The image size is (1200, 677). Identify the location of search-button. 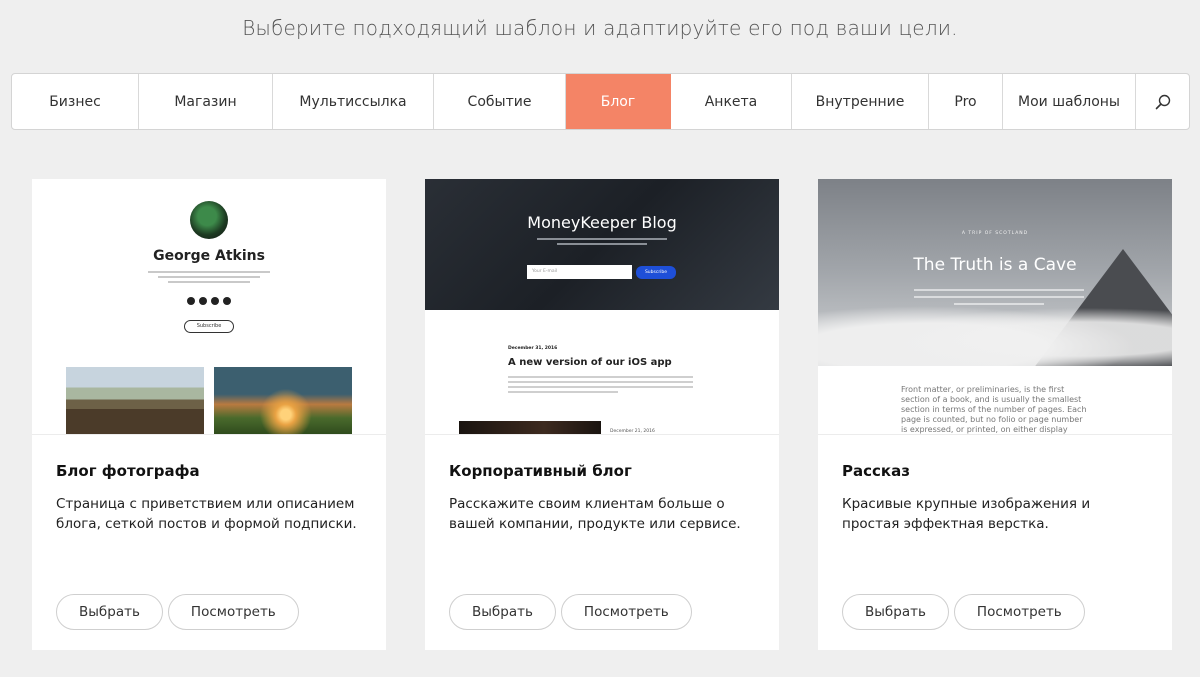
(1162, 101).